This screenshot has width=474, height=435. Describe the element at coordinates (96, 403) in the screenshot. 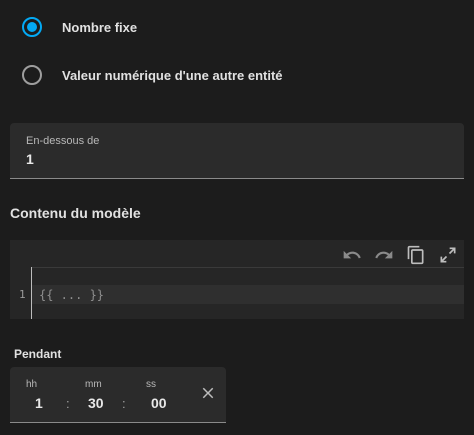

I see `minutes-value: 30` at that location.